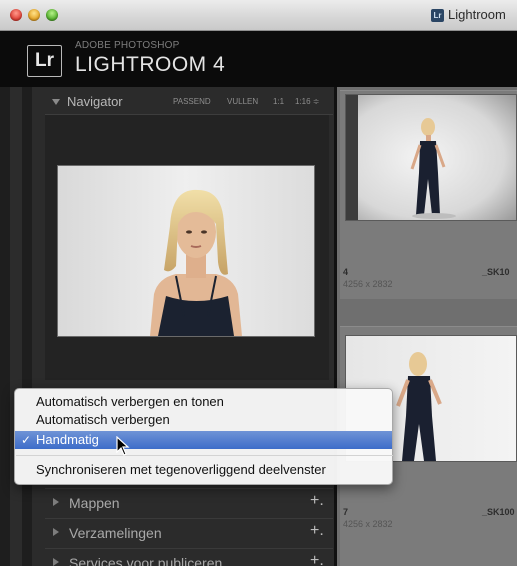 The width and height of the screenshot is (517, 574). What do you see at coordinates (346, 512) in the screenshot?
I see `photo-number: 7` at bounding box center [346, 512].